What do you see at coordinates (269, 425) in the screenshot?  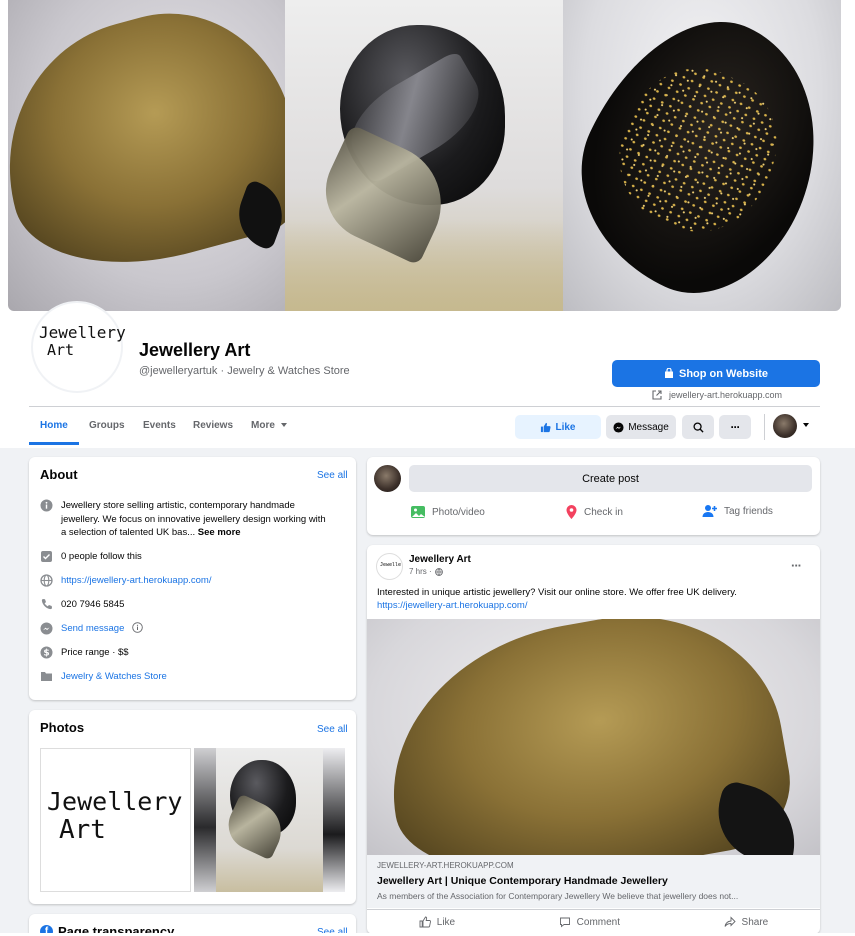 I see `tab-more: More` at bounding box center [269, 425].